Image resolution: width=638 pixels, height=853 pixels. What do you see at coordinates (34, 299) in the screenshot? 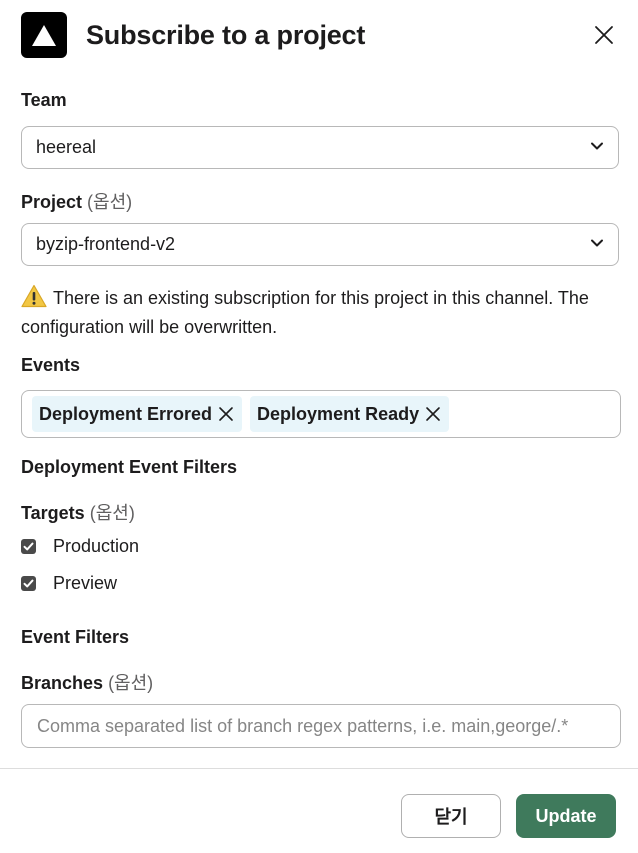
I see `warning-icon` at bounding box center [34, 299].